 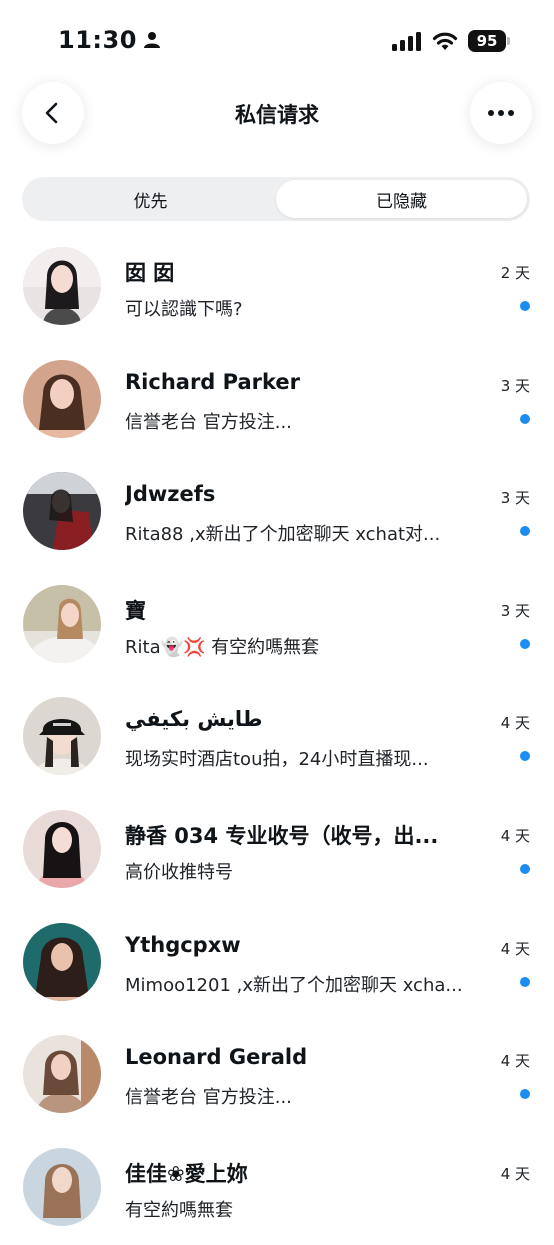 What do you see at coordinates (194, 719) in the screenshot?
I see `sender-name: طايش بكيفي` at bounding box center [194, 719].